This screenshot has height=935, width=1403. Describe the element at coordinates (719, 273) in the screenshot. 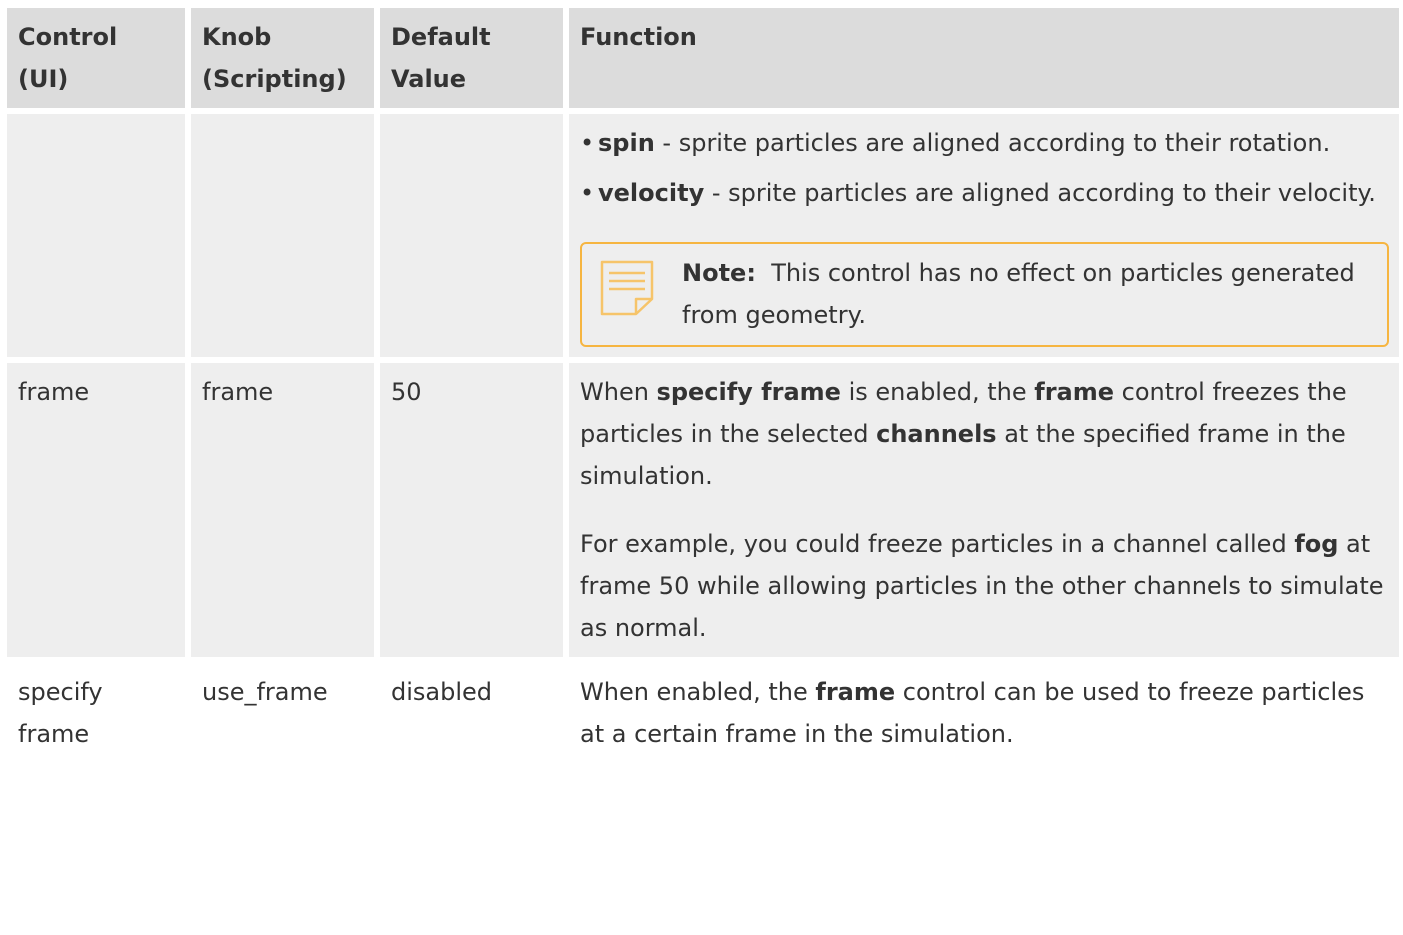

I see `note-label: Note:` at that location.